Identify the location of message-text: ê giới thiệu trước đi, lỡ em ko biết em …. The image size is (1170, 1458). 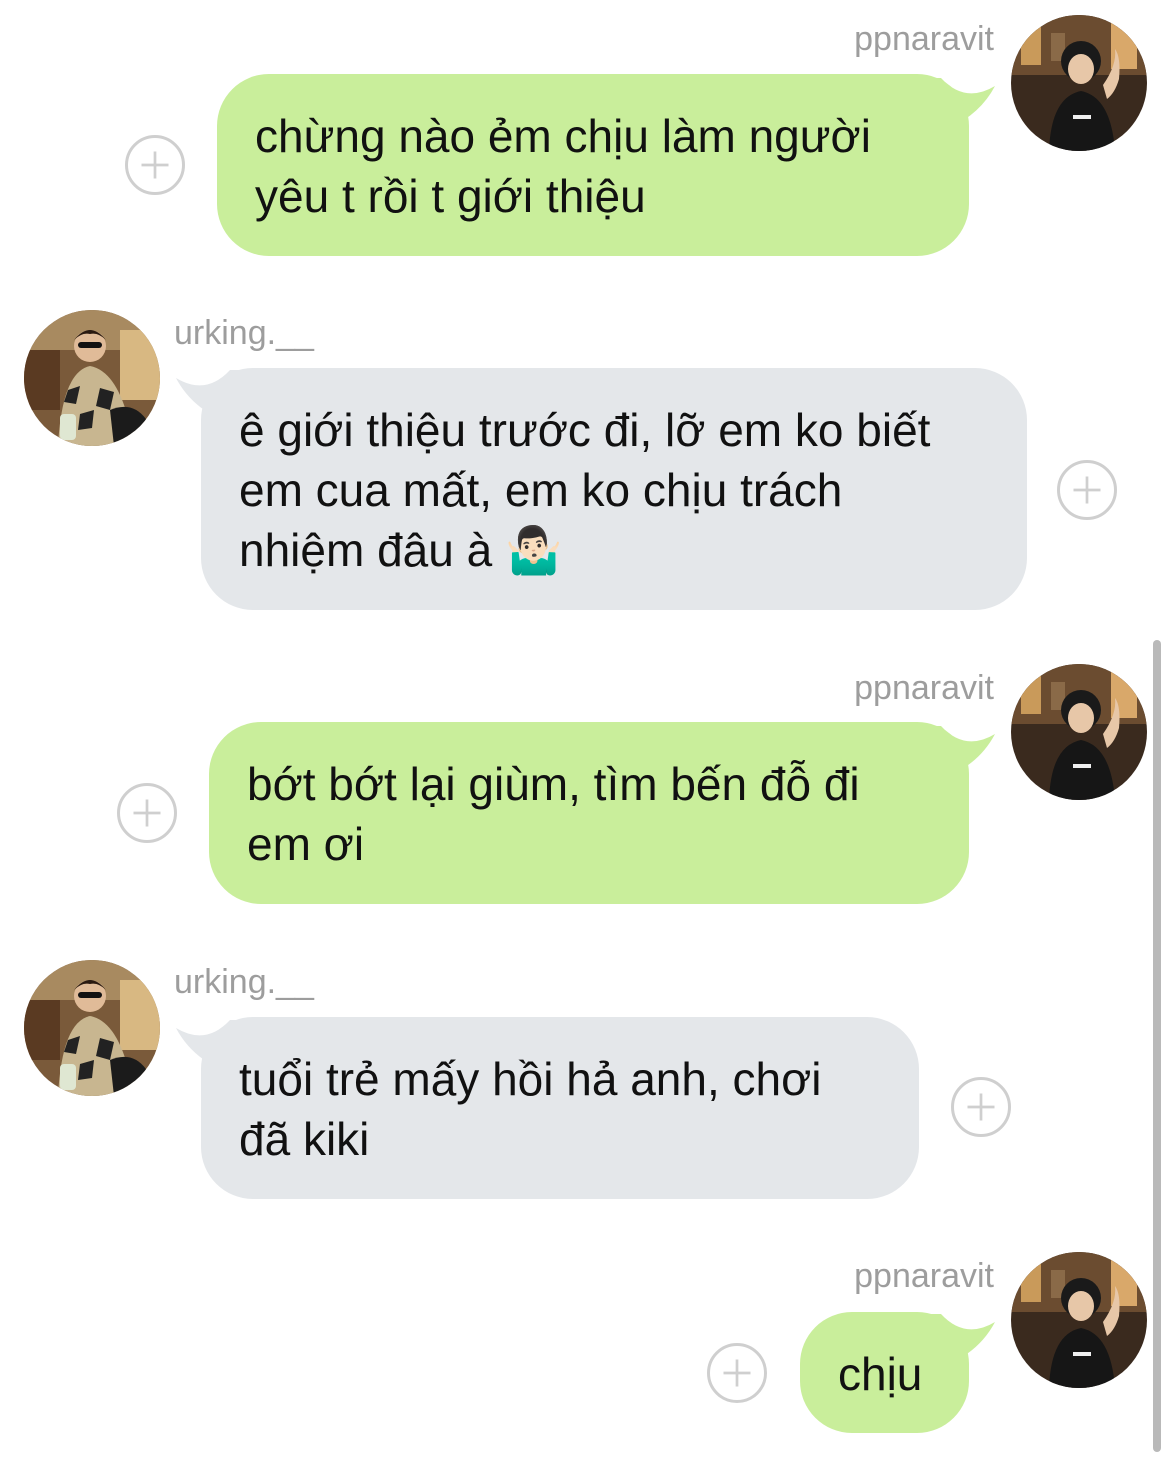
(614, 489).